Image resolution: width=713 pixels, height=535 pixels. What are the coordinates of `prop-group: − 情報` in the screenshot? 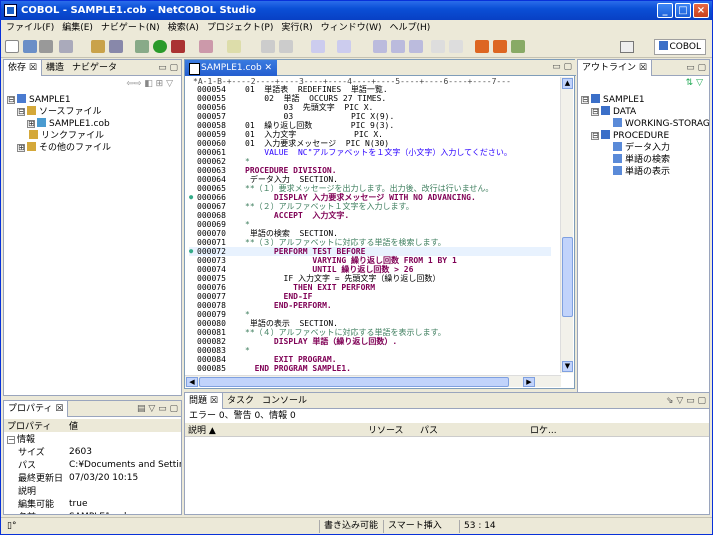 It's located at (92, 438).